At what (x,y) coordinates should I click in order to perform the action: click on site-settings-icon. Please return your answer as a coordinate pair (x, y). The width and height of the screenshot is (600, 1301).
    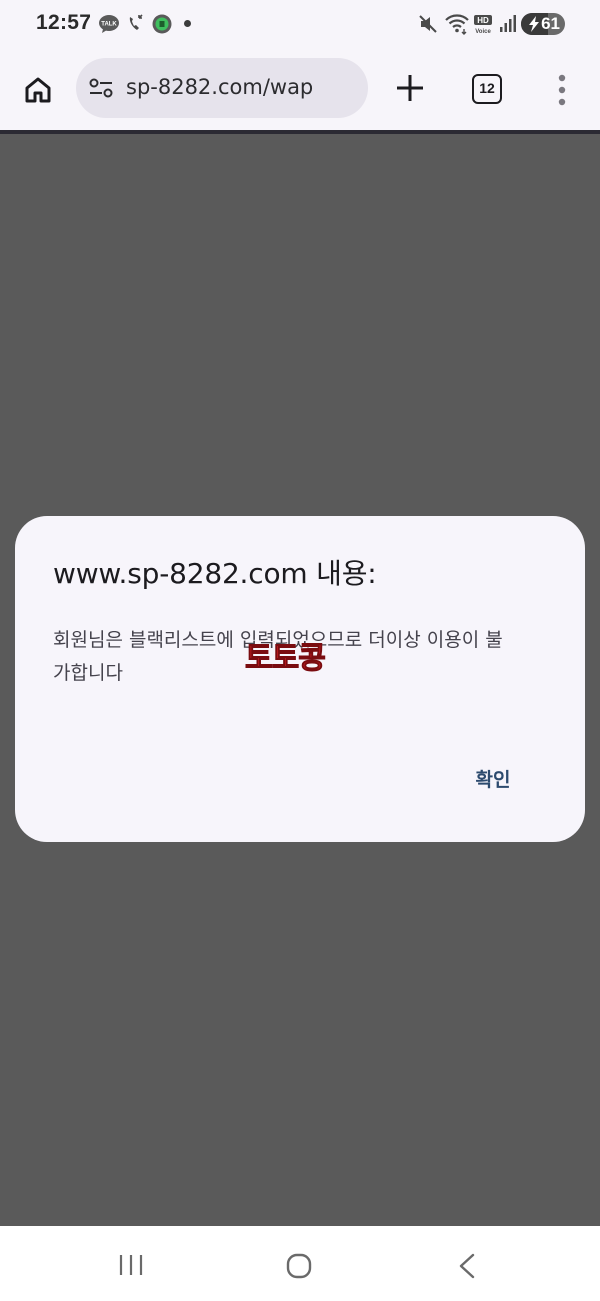
    Looking at the image, I should click on (101, 88).